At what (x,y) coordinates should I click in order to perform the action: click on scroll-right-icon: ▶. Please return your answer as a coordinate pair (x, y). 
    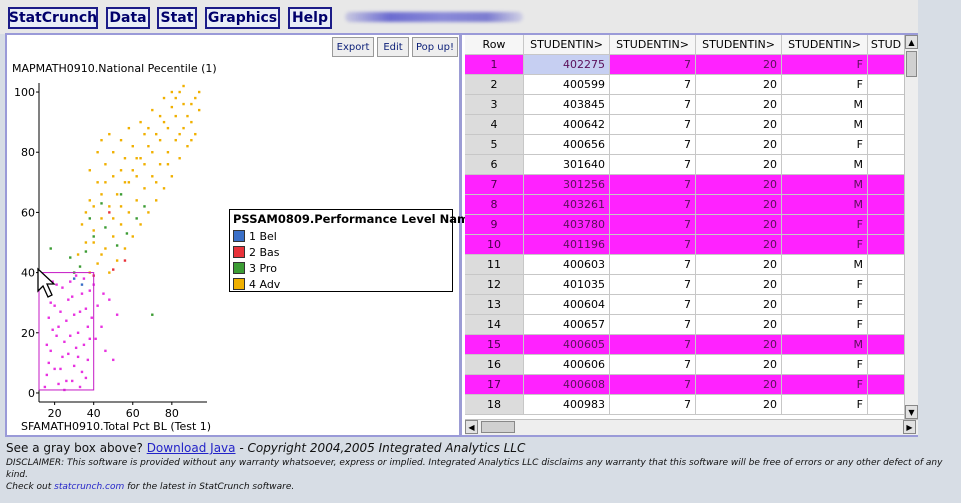
    Looking at the image, I should click on (909, 427).